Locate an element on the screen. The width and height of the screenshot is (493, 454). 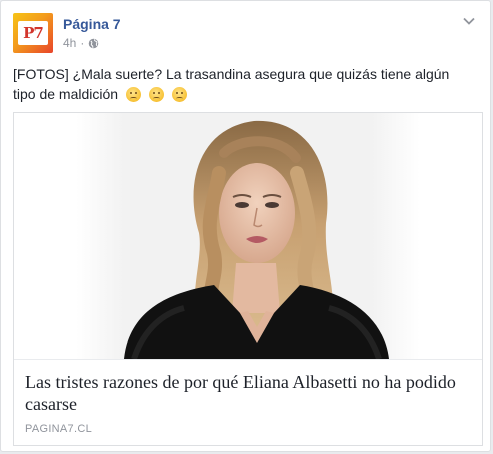
chevron-down-icon is located at coordinates (469, 19).